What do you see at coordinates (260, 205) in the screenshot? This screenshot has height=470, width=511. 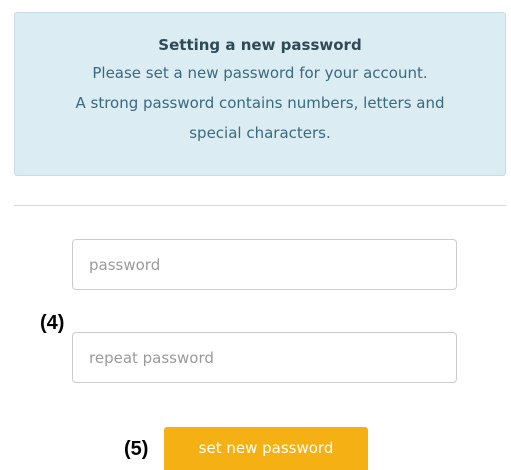 I see `section-divider` at bounding box center [260, 205].